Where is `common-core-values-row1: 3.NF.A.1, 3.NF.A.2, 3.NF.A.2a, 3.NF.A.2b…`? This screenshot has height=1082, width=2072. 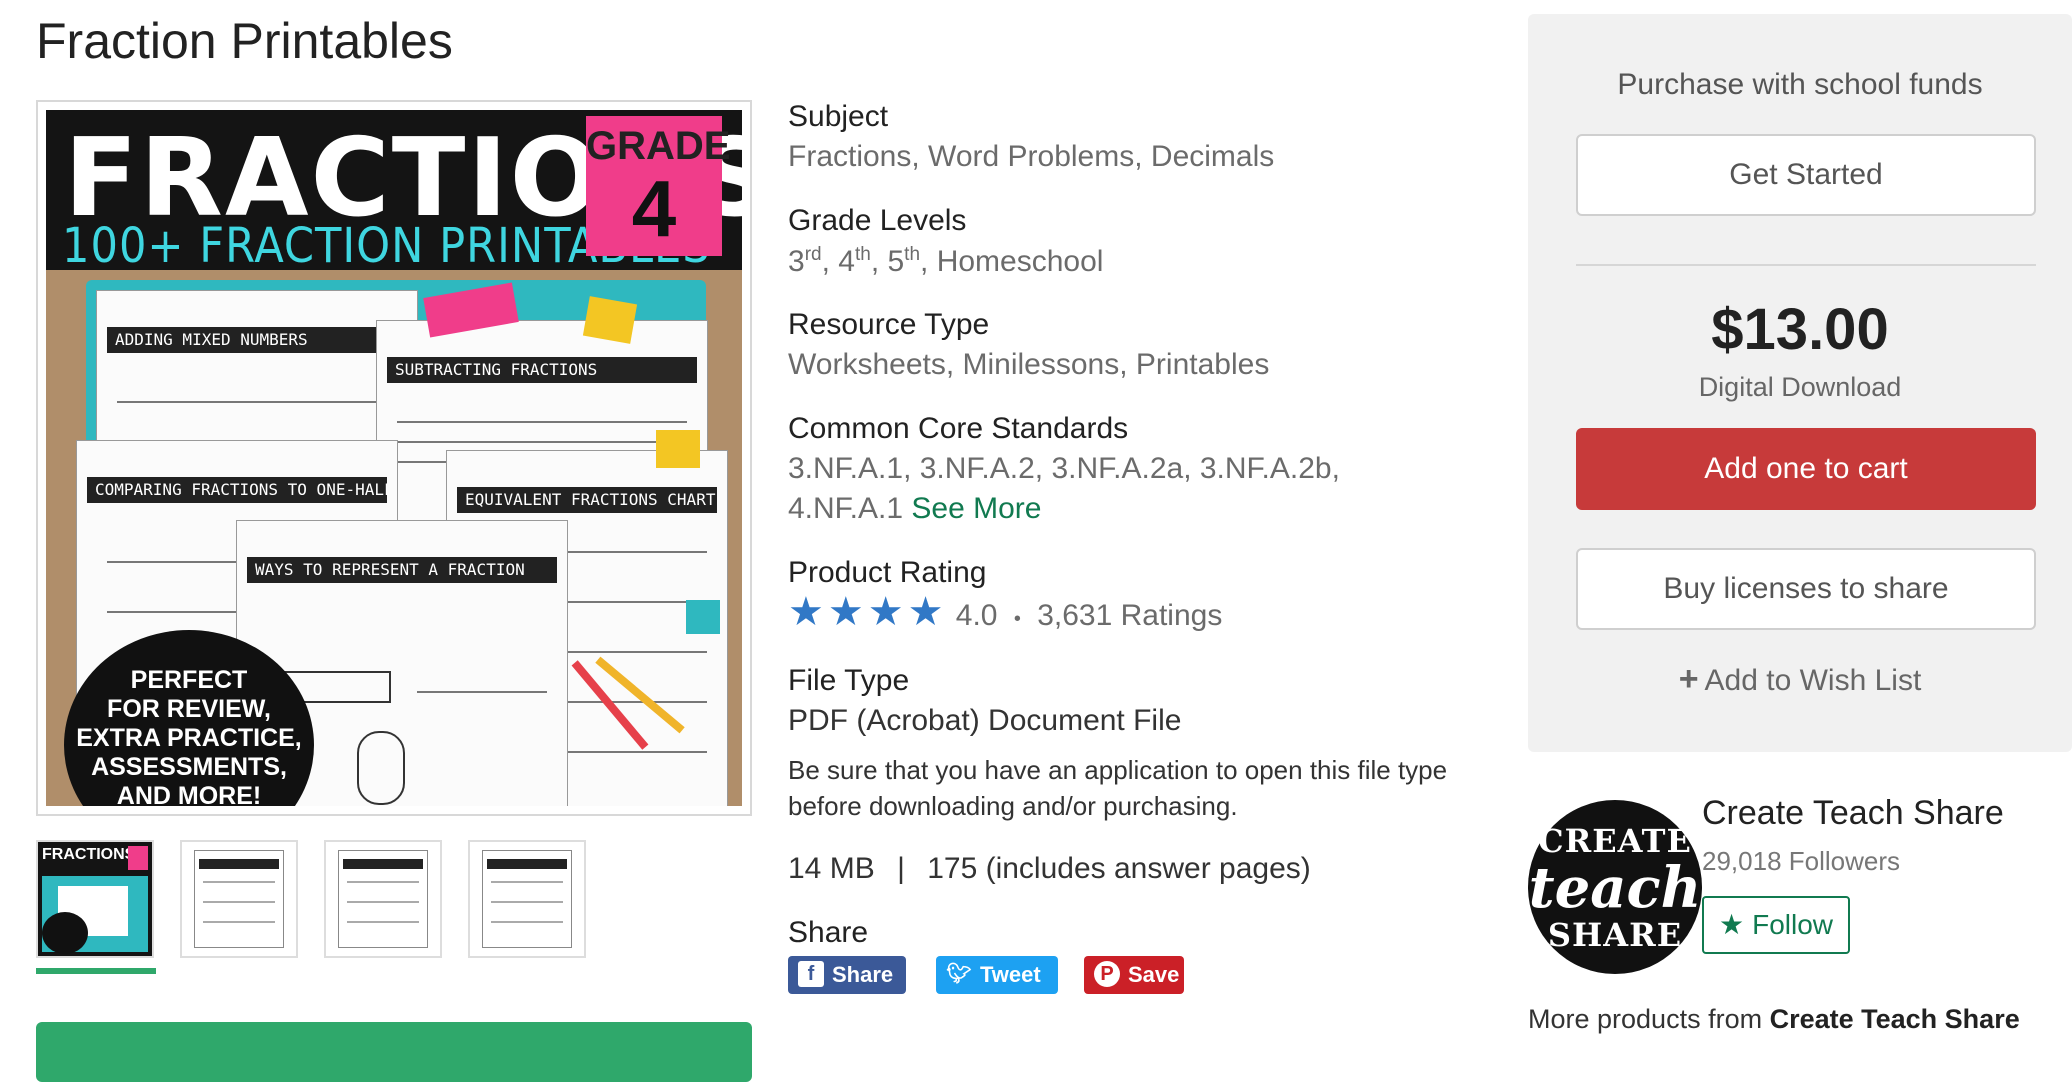 common-core-values-row1: 3.NF.A.1, 3.NF.A.2, 3.NF.A.2a, 3.NF.A.2b… is located at coordinates (1064, 468).